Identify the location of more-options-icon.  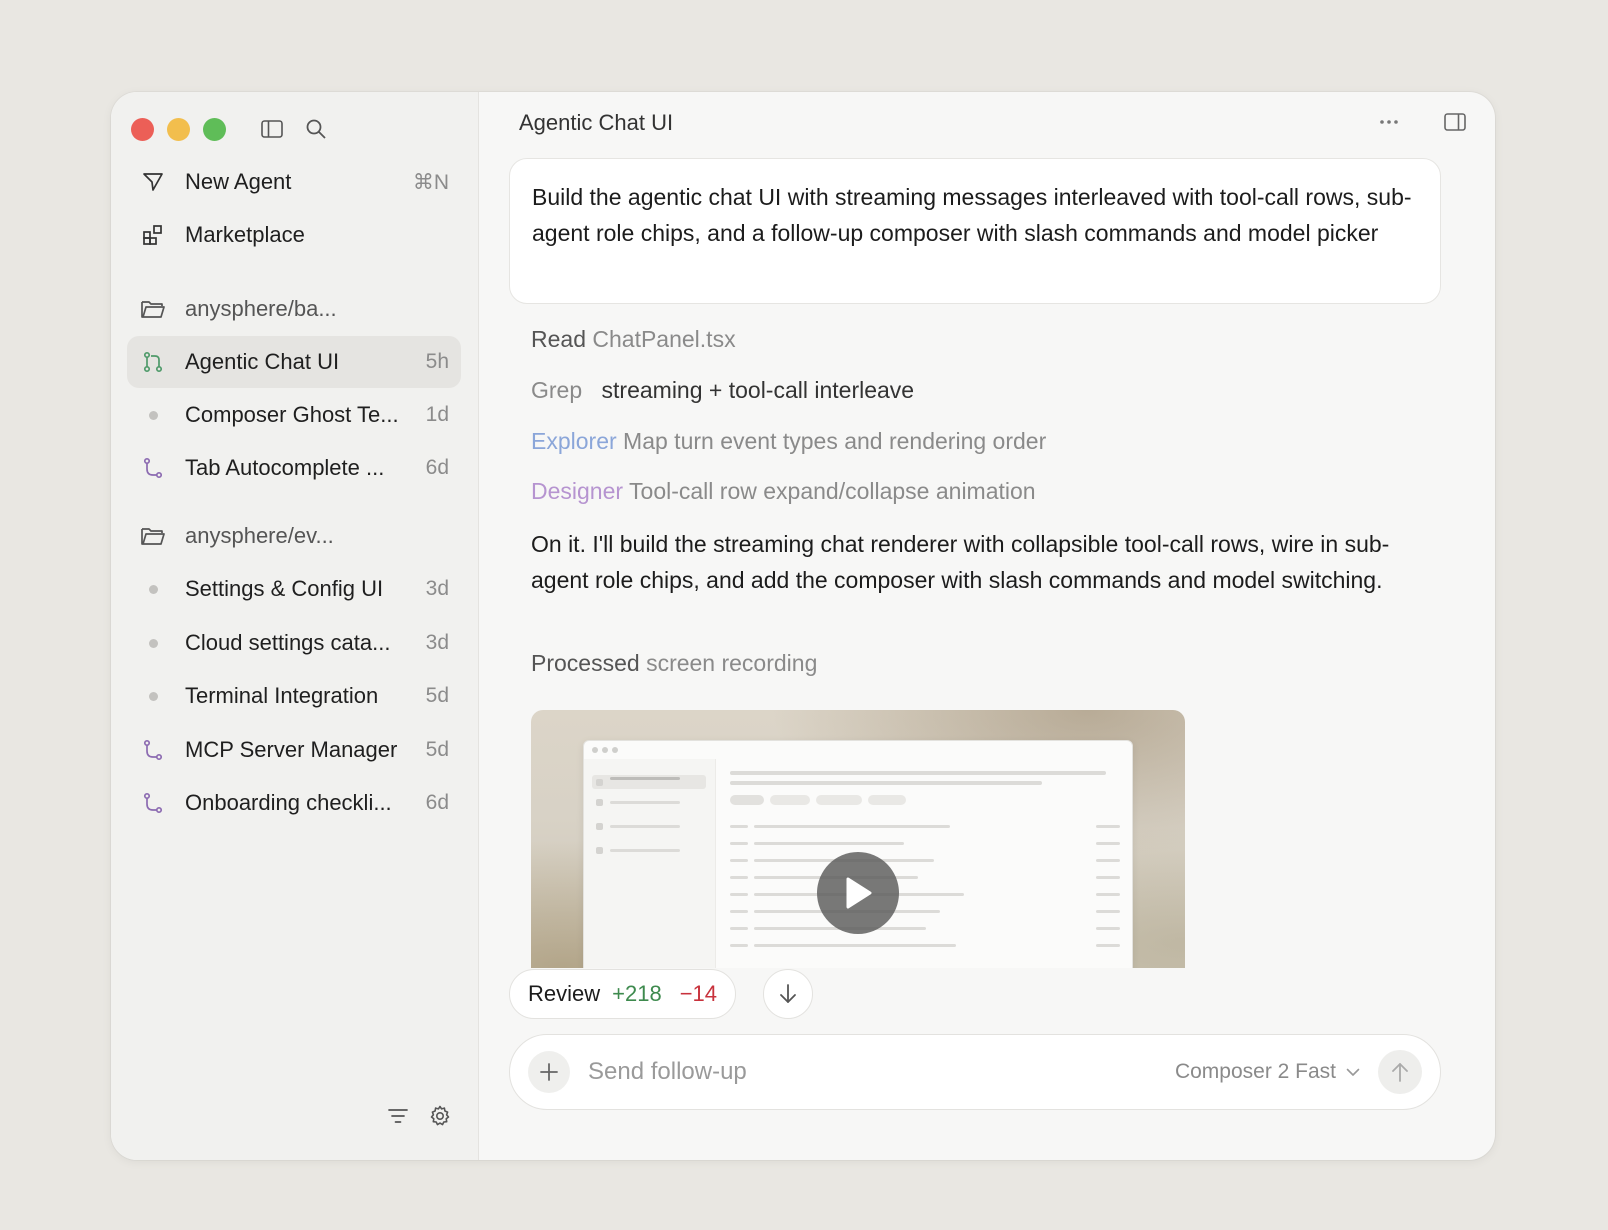
(1389, 122).